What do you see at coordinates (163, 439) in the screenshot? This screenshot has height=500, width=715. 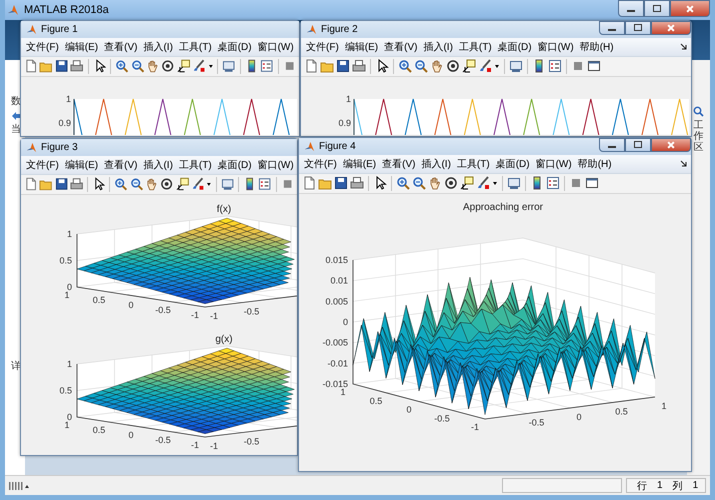 I see `tick-label: -0.5` at bounding box center [163, 439].